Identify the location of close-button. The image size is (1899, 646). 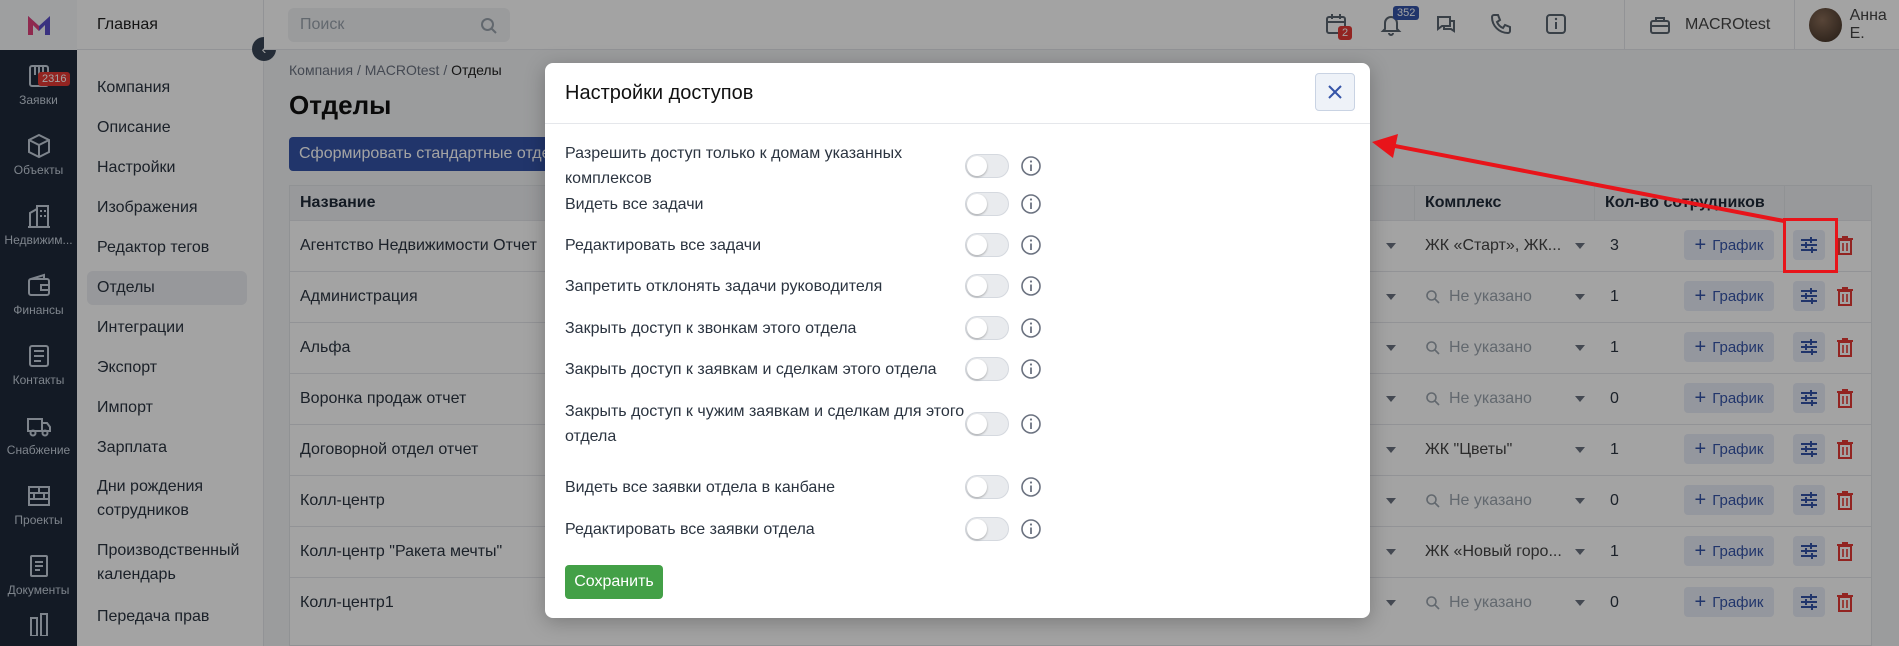
(1335, 92).